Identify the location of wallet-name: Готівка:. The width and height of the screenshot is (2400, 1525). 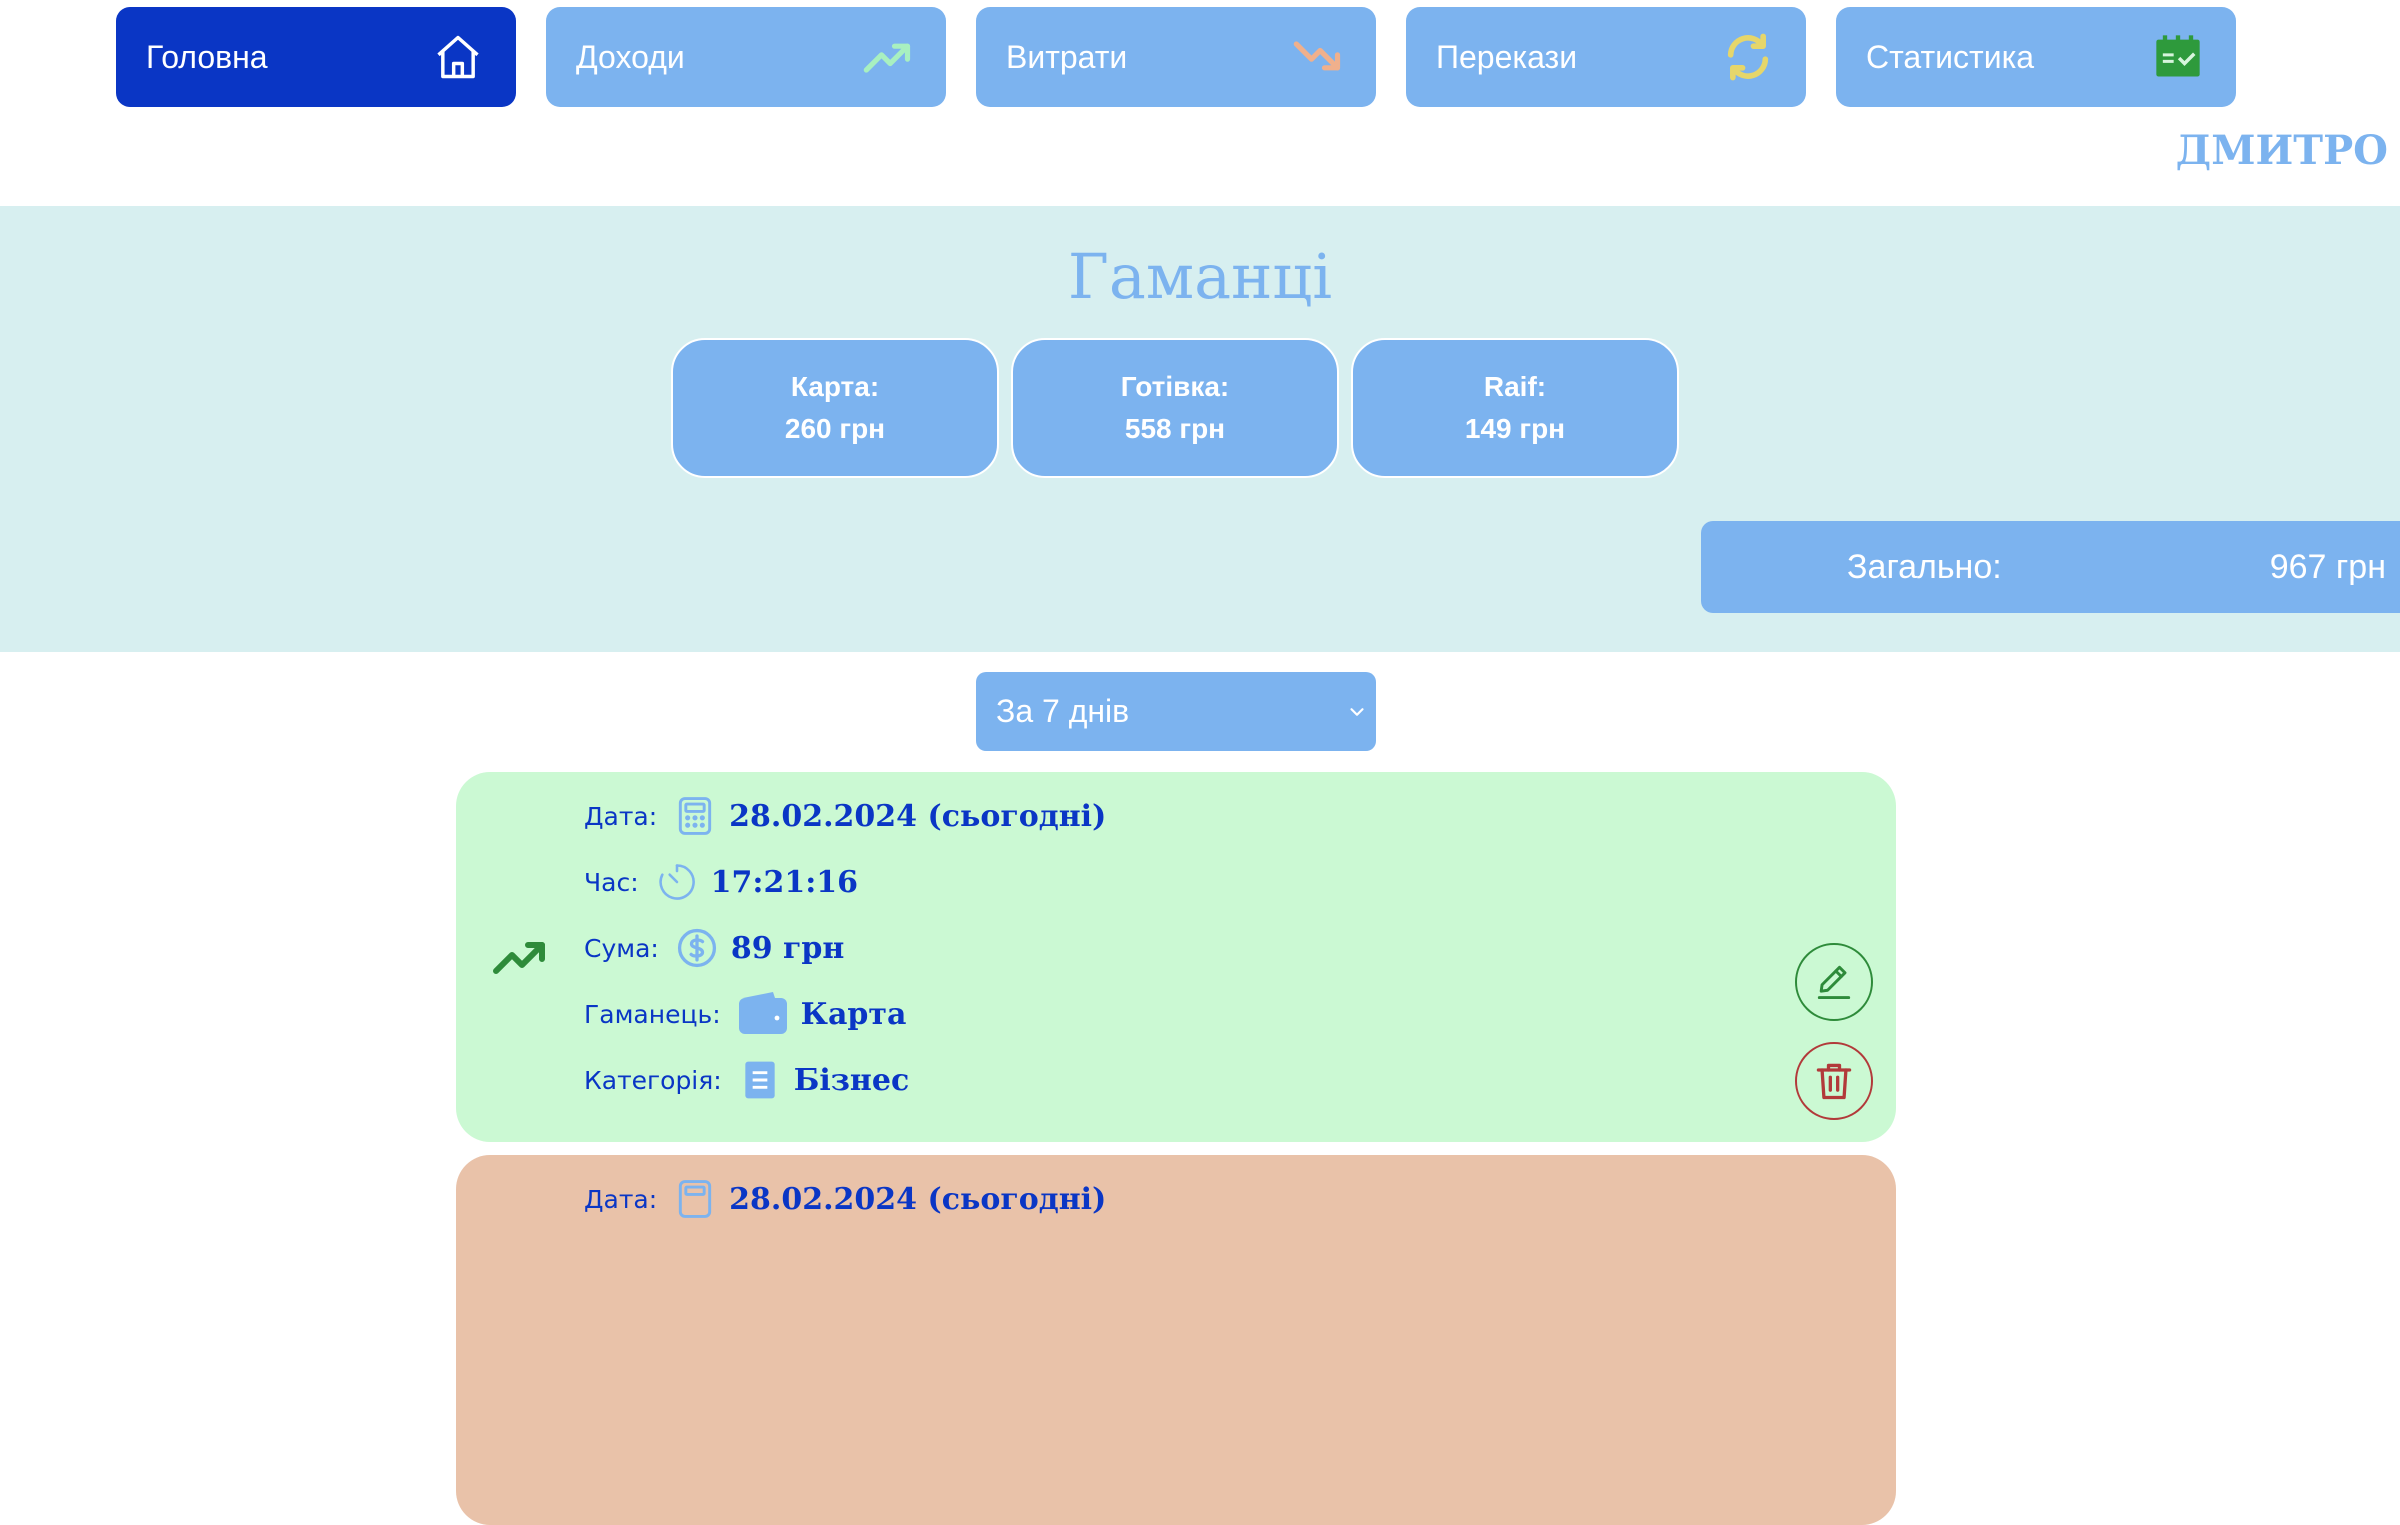
(1175, 386).